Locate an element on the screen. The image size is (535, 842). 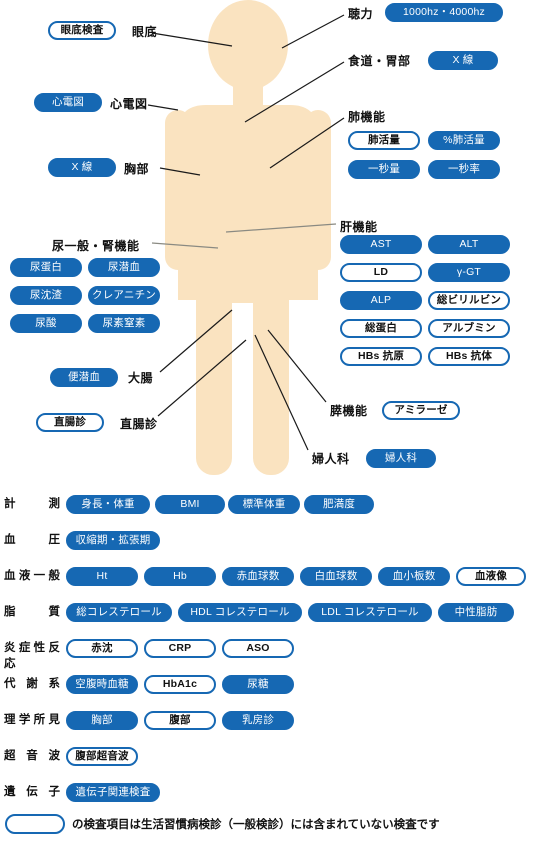
test-pill: 尿沈渣 is located at coordinates (46, 295).